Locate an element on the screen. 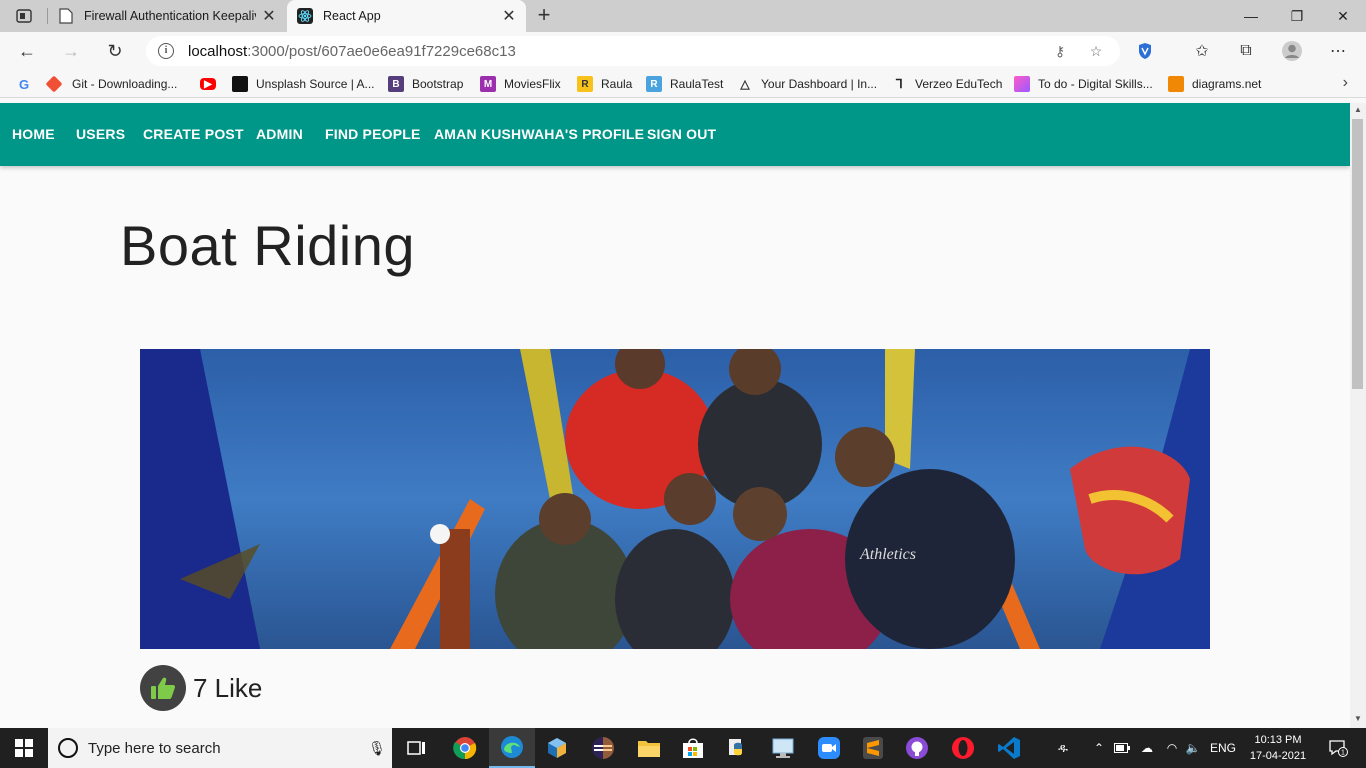 The width and height of the screenshot is (1366, 768). tab-react-app: React App ✕ is located at coordinates (406, 16).